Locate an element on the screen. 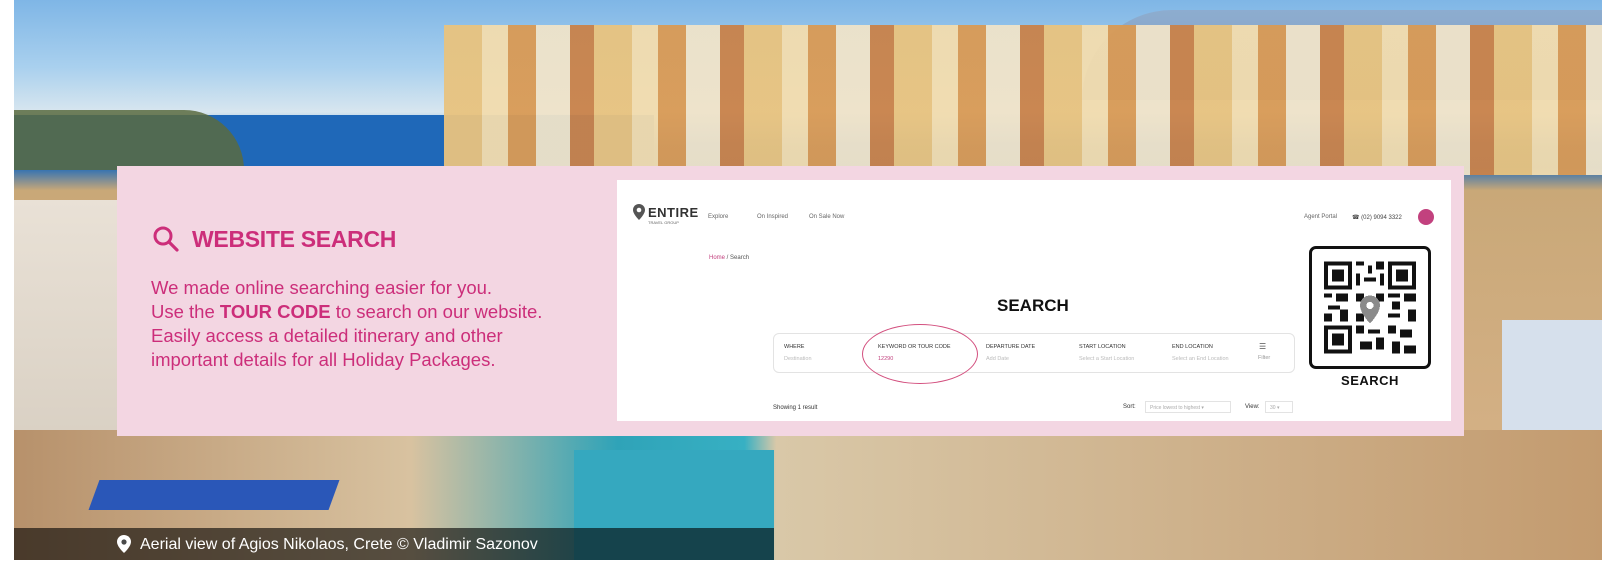 Image resolution: width=1602 pixels, height=571 pixels. where-field: WHERE Destination is located at coordinates (798, 353).